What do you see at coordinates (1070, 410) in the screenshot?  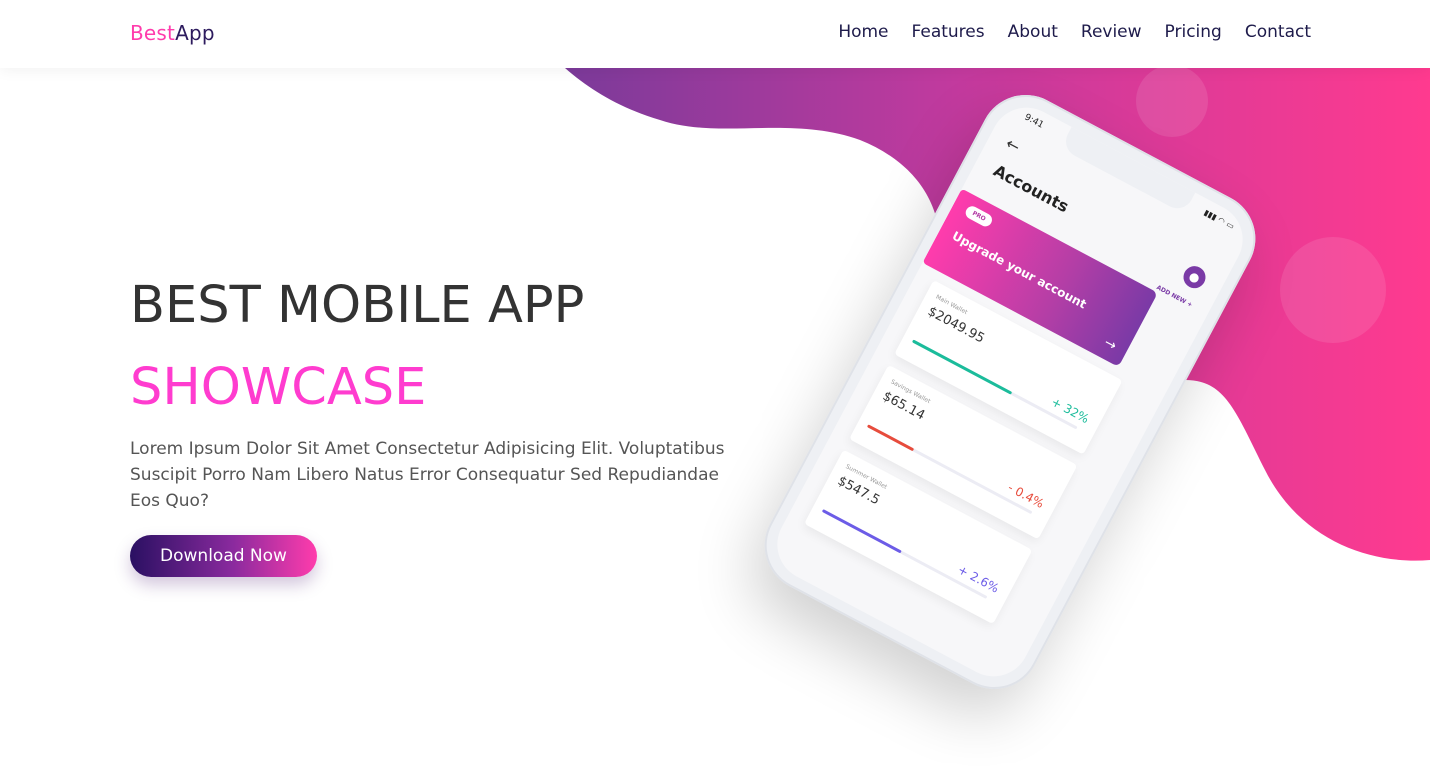 I see `wallet-change: + 32%` at bounding box center [1070, 410].